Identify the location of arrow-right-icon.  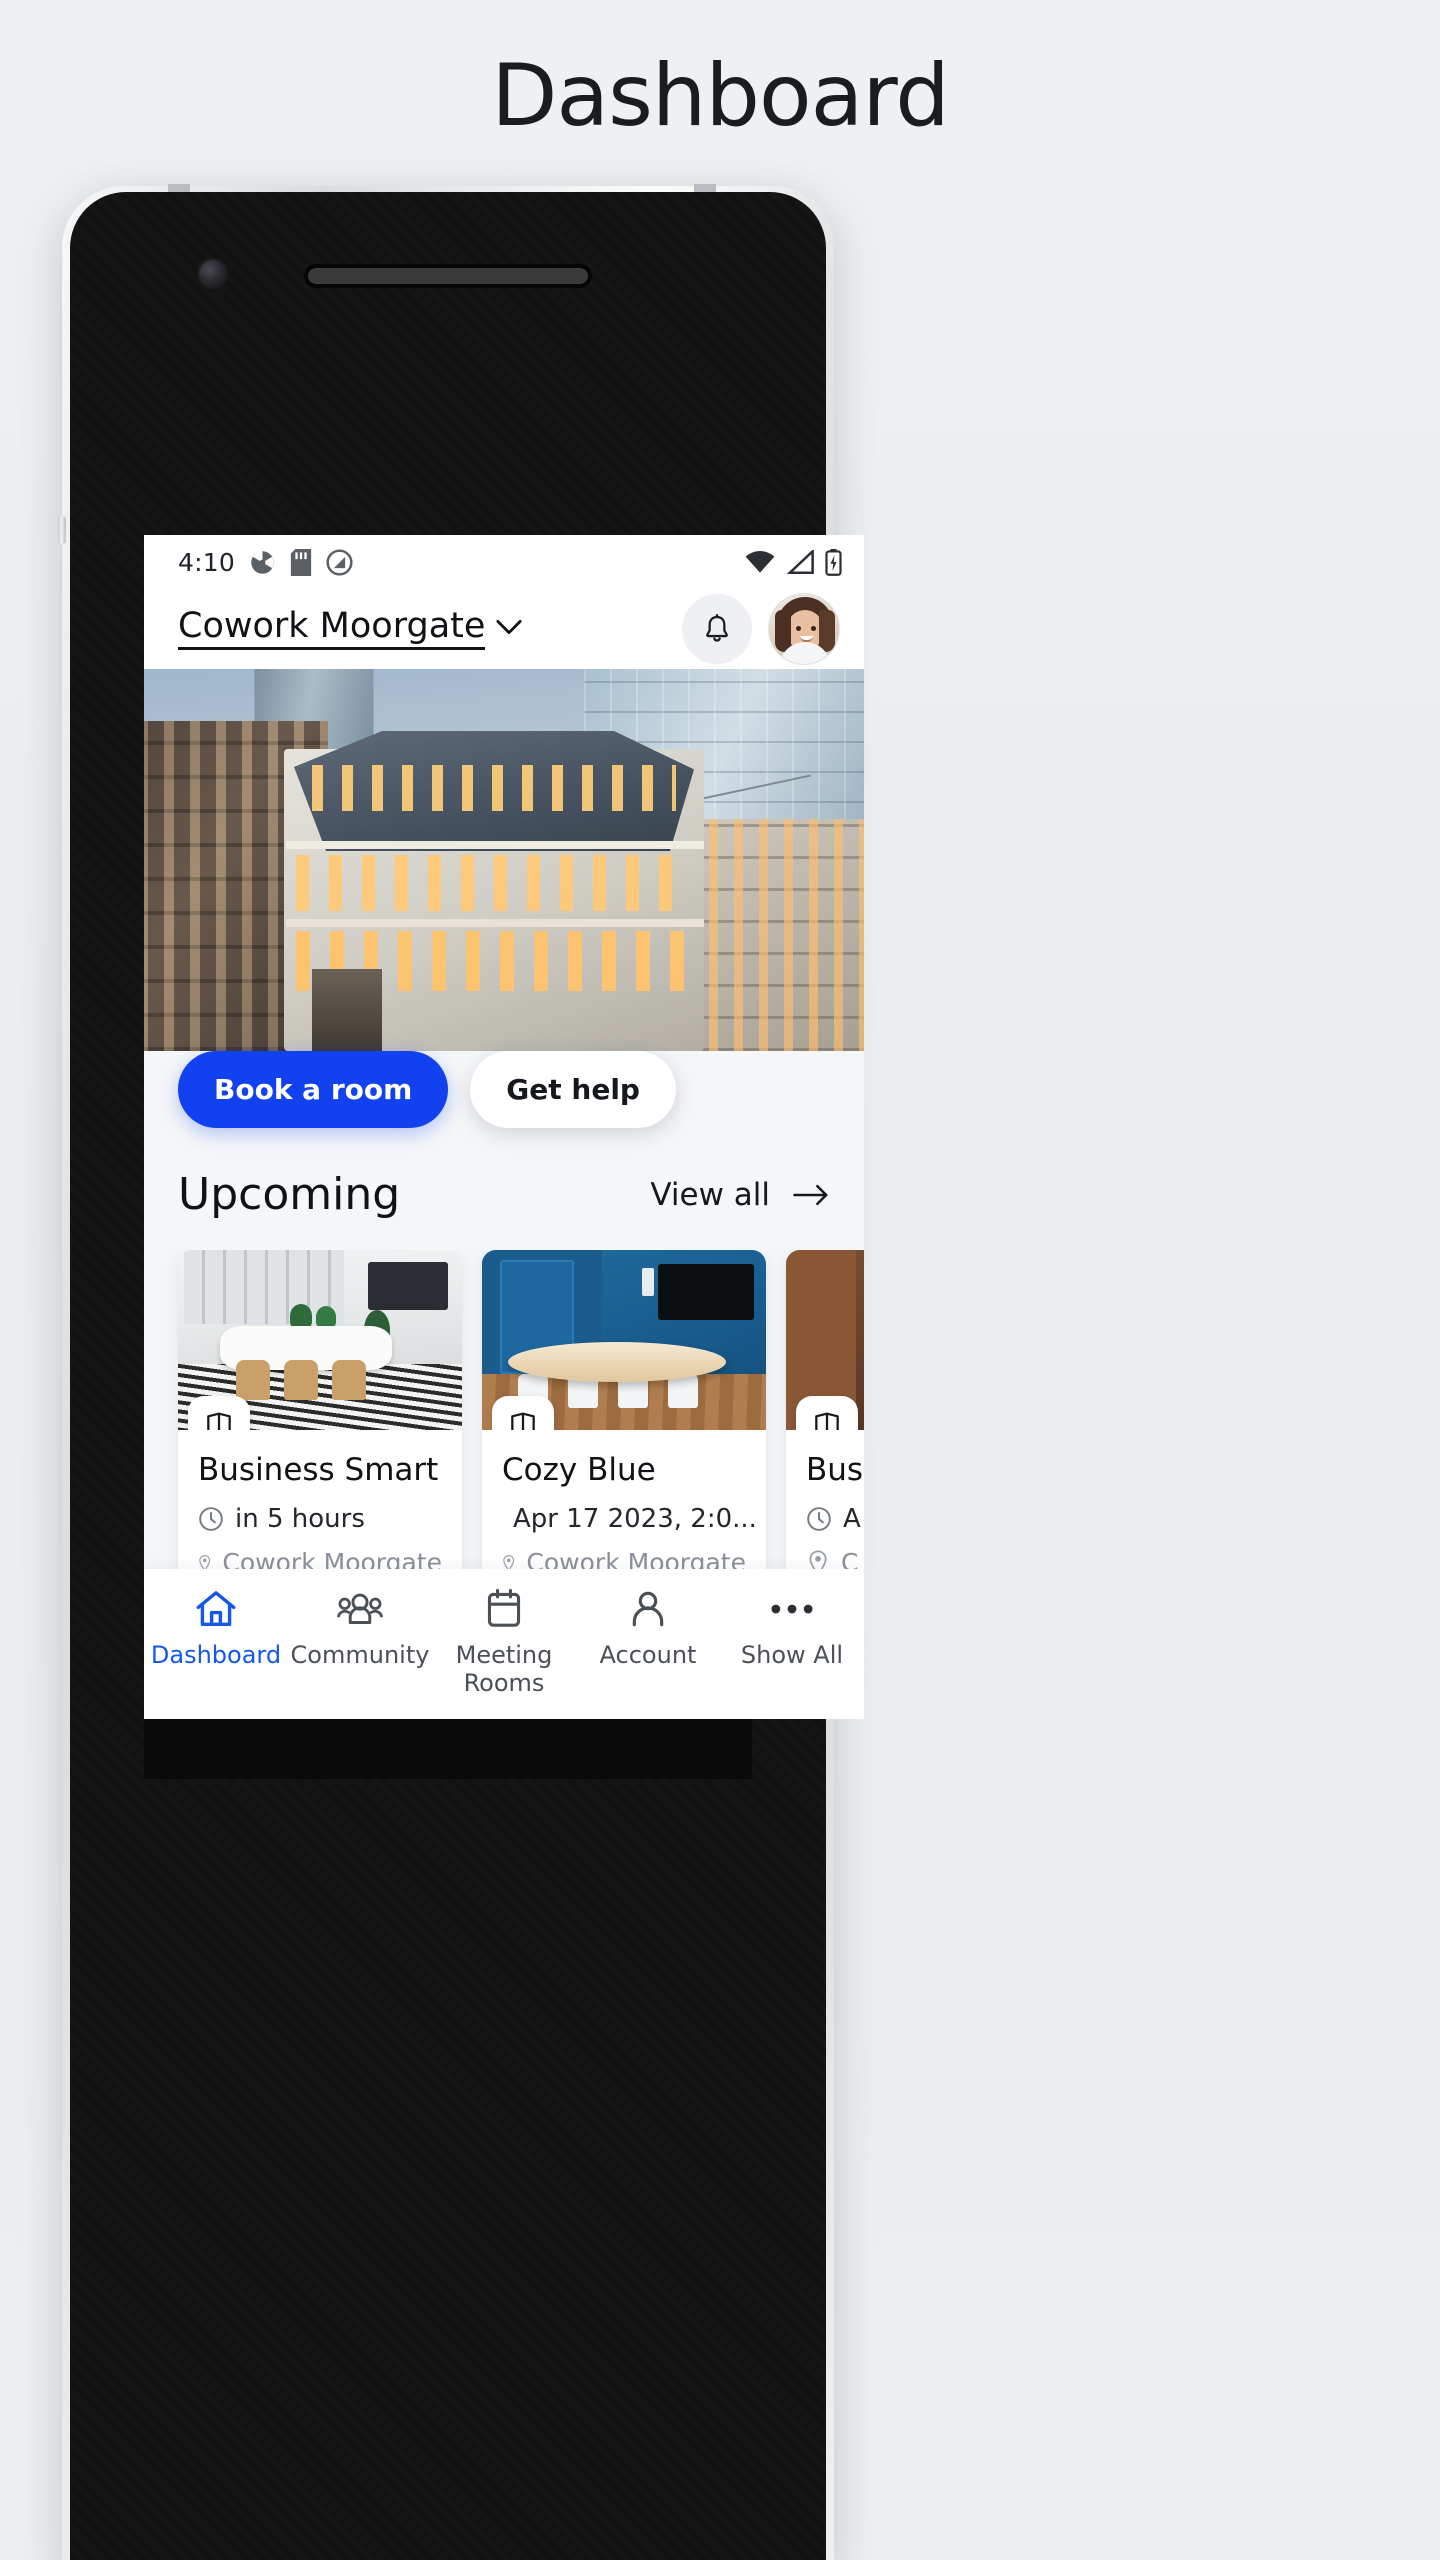
(810, 1194).